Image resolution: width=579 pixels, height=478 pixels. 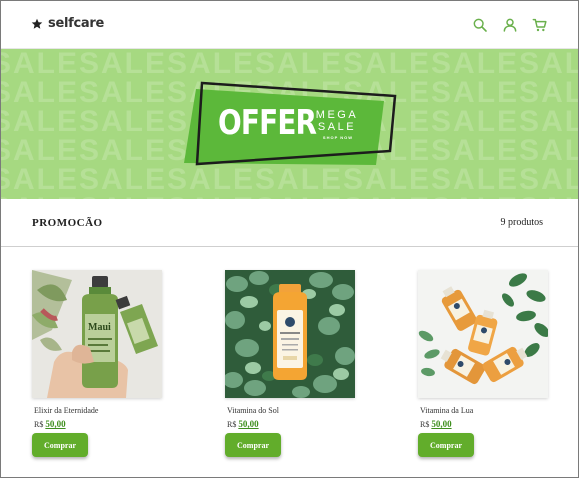 I want to click on product-count: 9 produtos, so click(x=522, y=222).